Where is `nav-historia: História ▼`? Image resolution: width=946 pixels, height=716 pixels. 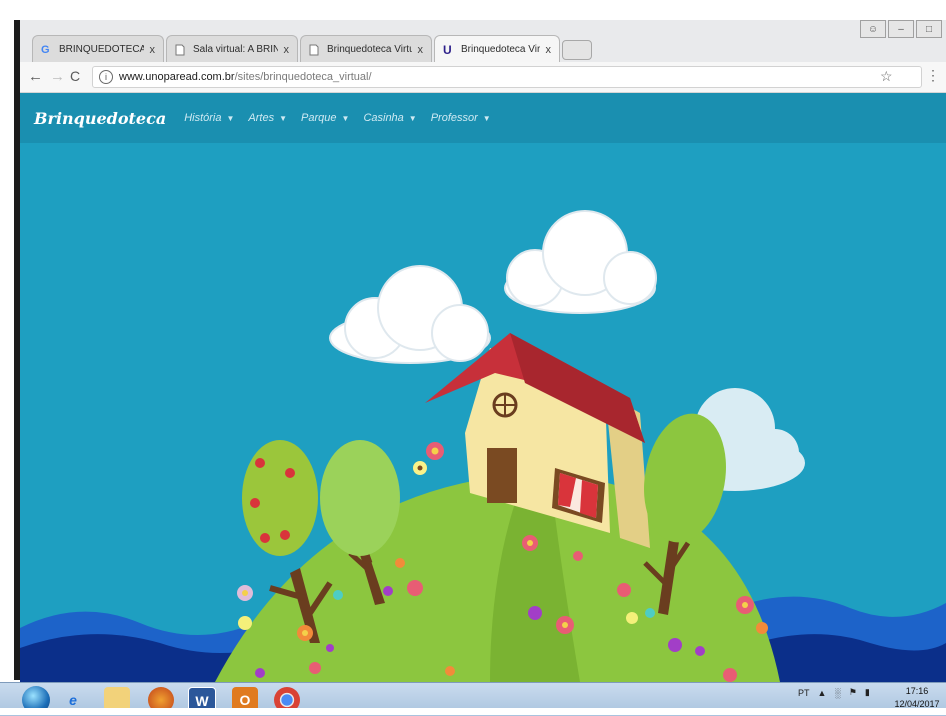
nav-historia: História ▼ is located at coordinates (209, 118).